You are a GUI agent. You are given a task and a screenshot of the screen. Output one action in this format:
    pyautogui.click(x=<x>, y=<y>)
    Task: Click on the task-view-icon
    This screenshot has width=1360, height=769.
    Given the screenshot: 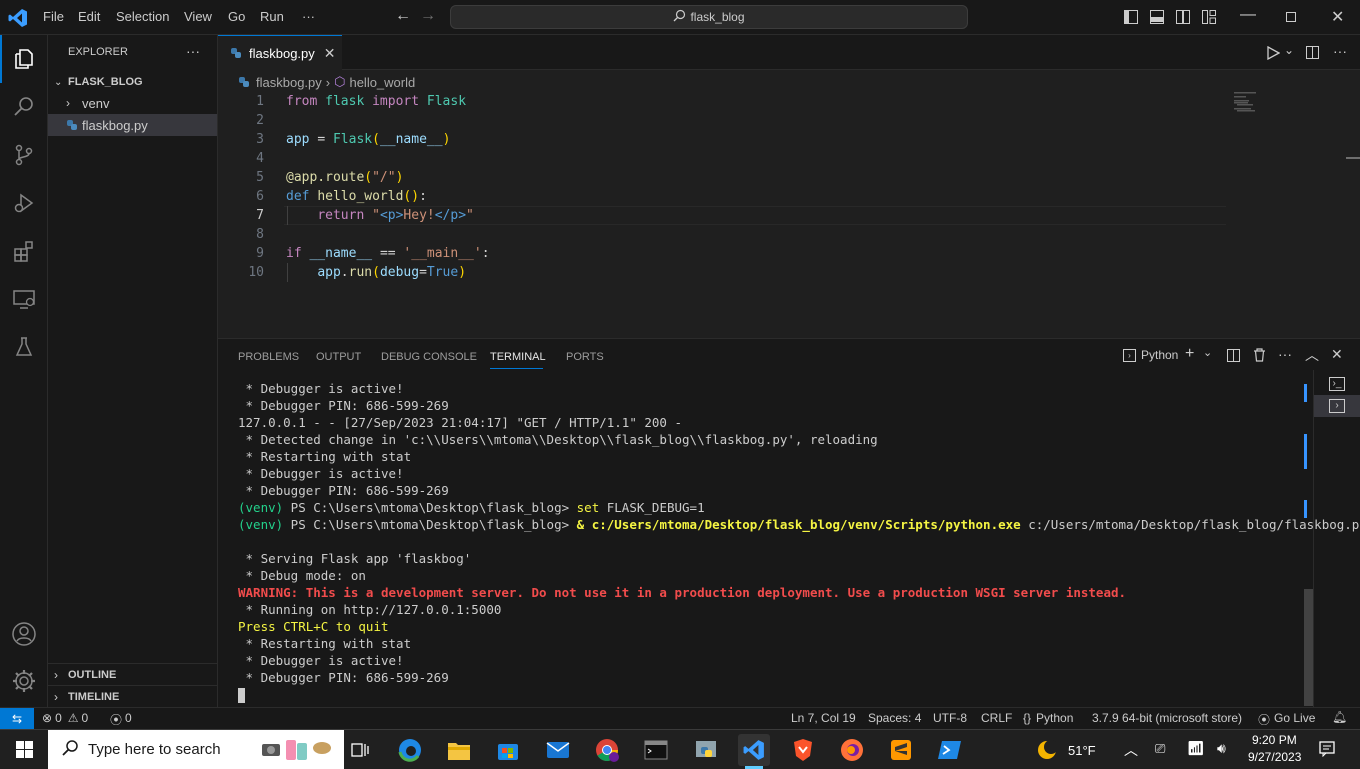 What is the action you would take?
    pyautogui.click(x=360, y=750)
    